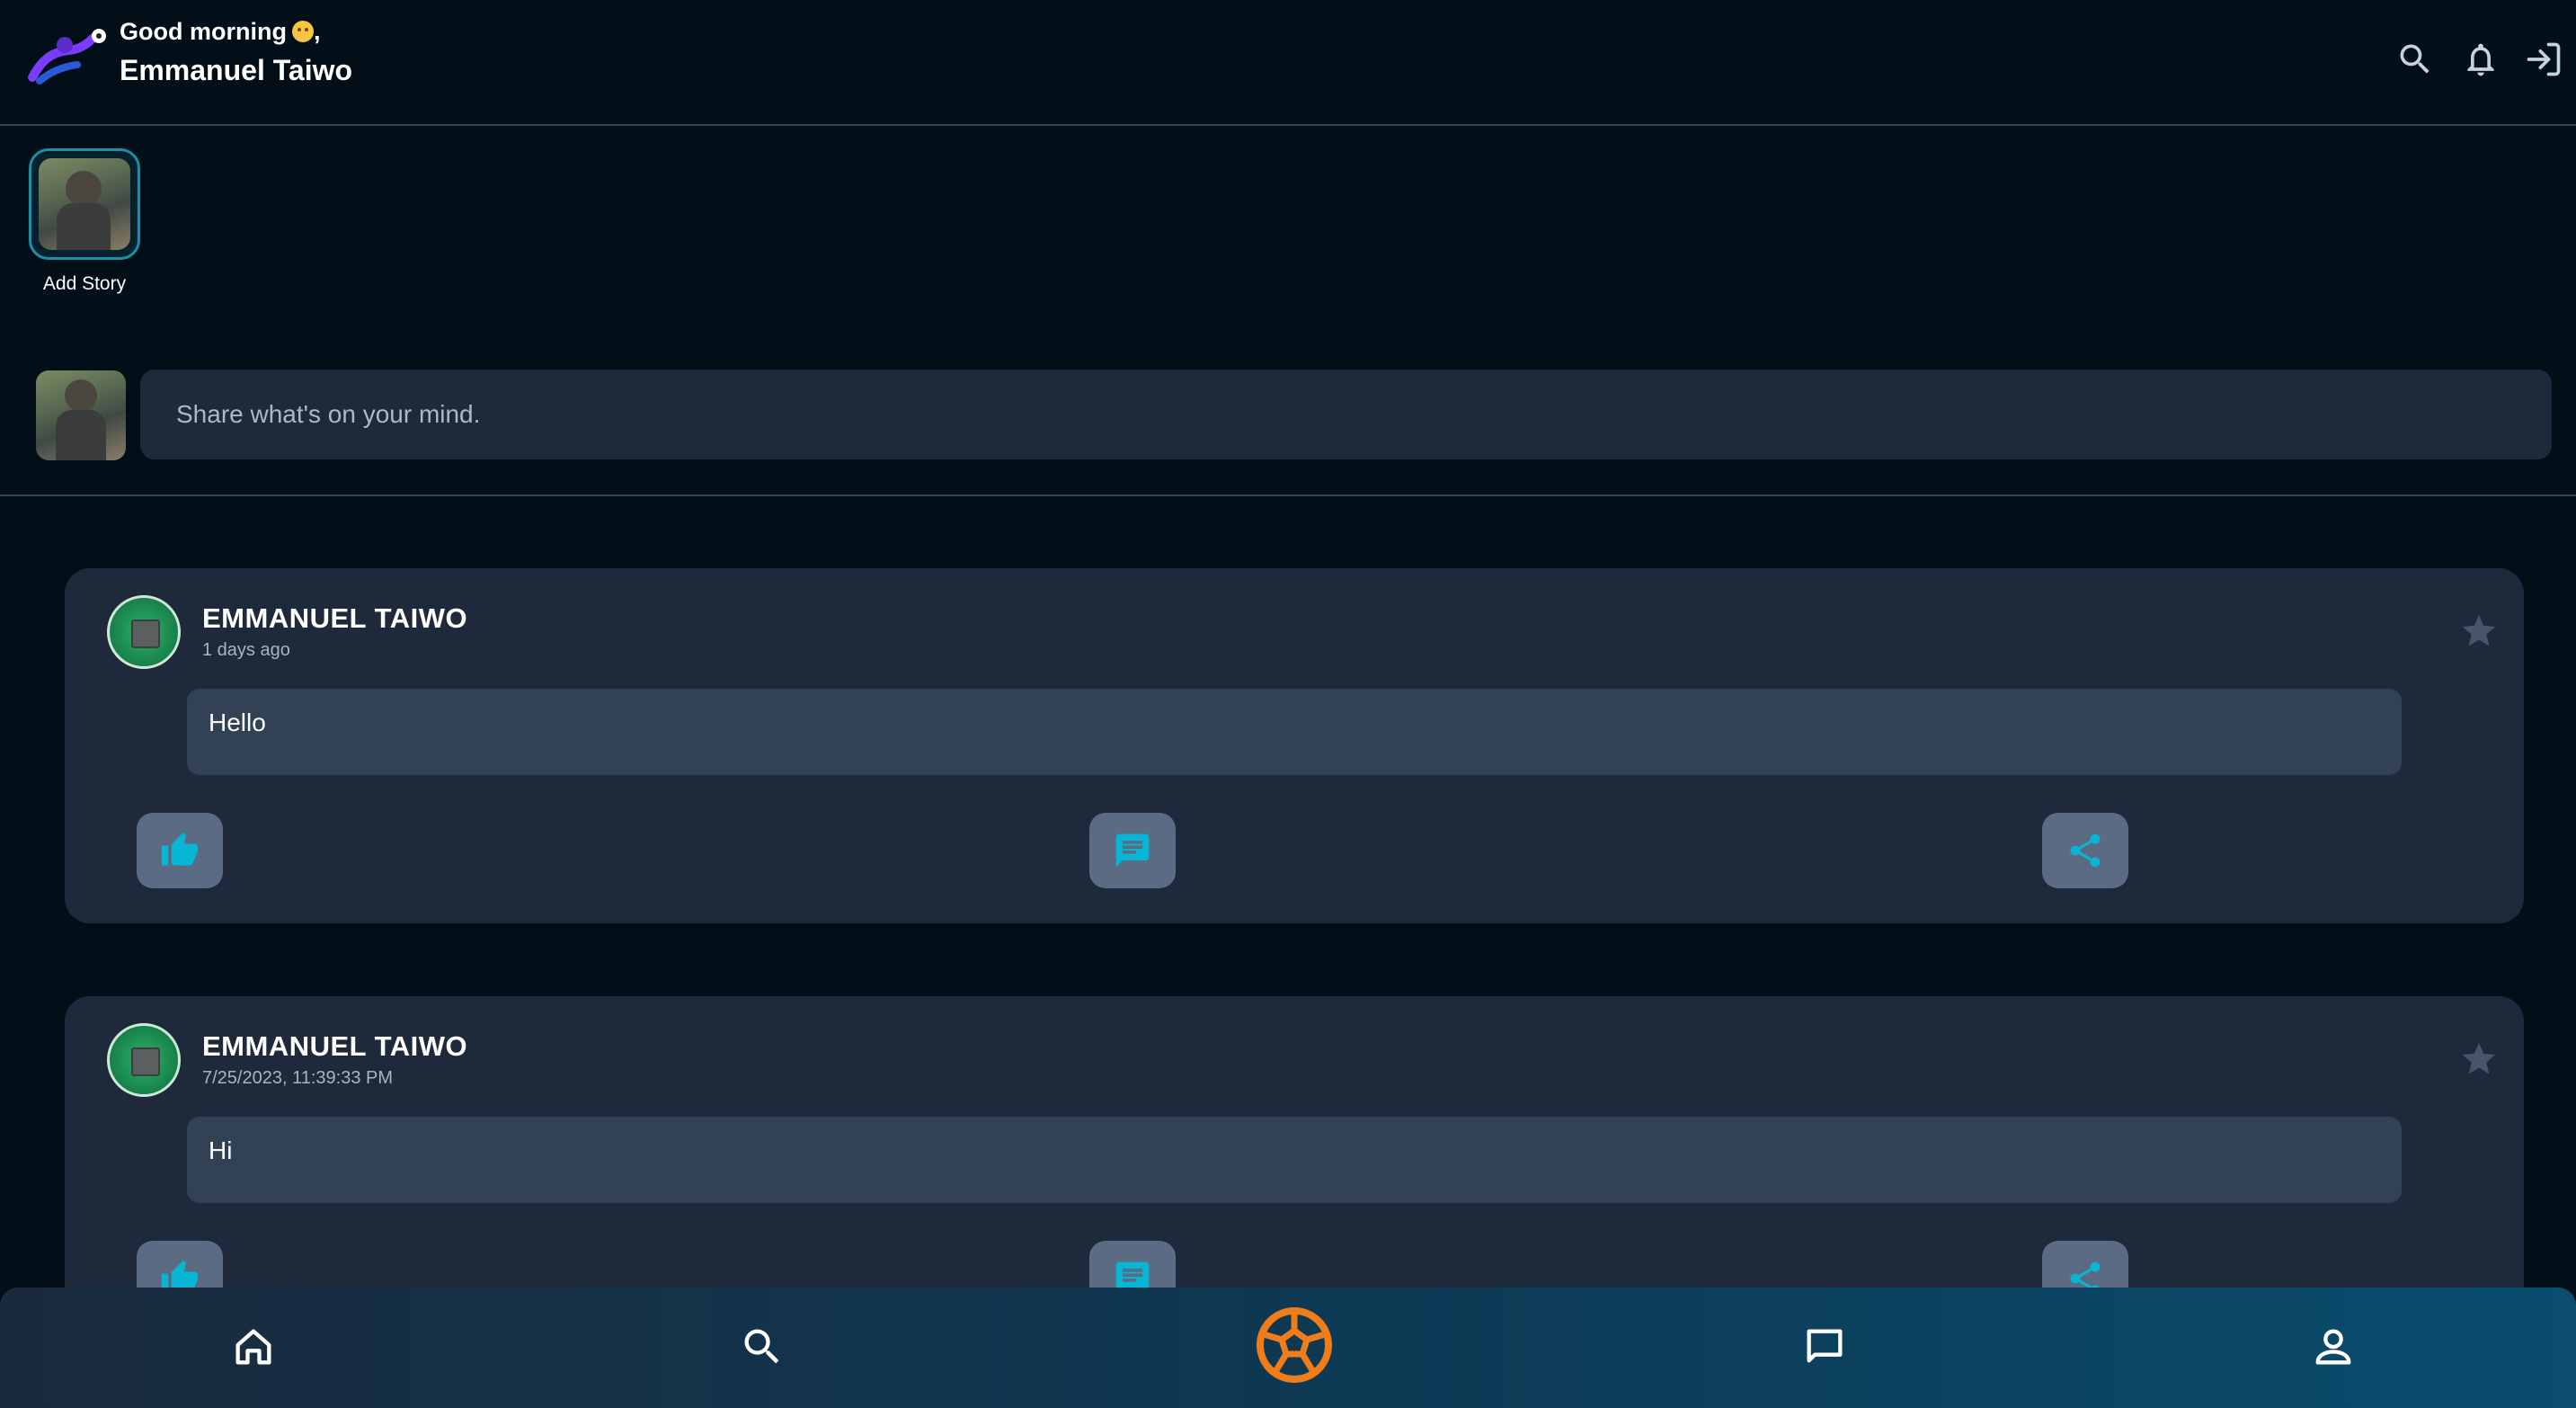 This screenshot has width=2576, height=1408. I want to click on profile-icon, so click(2333, 1347).